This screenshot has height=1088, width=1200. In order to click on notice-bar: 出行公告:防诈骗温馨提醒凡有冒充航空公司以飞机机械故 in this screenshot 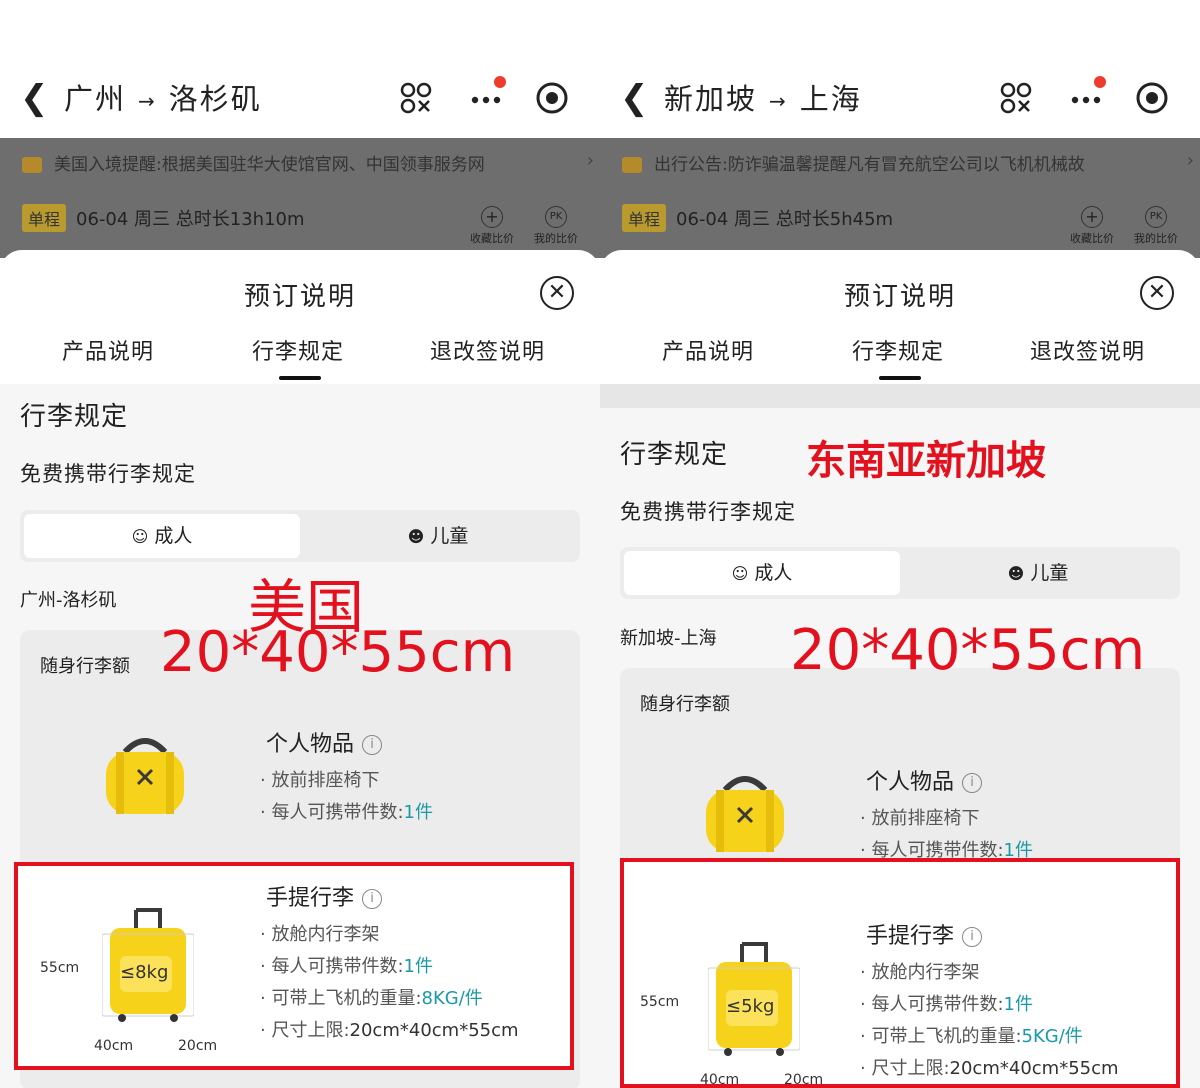, I will do `click(853, 162)`.